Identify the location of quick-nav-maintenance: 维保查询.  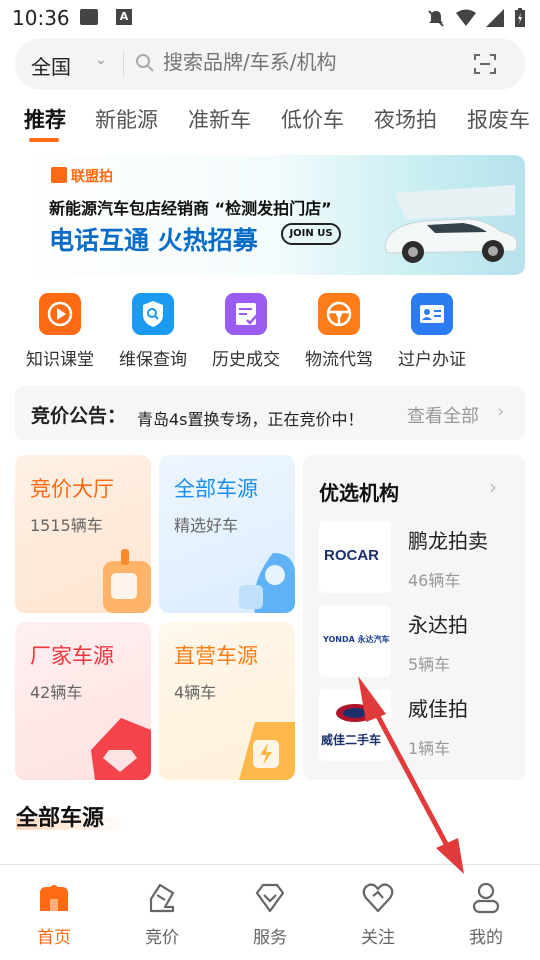
(153, 330).